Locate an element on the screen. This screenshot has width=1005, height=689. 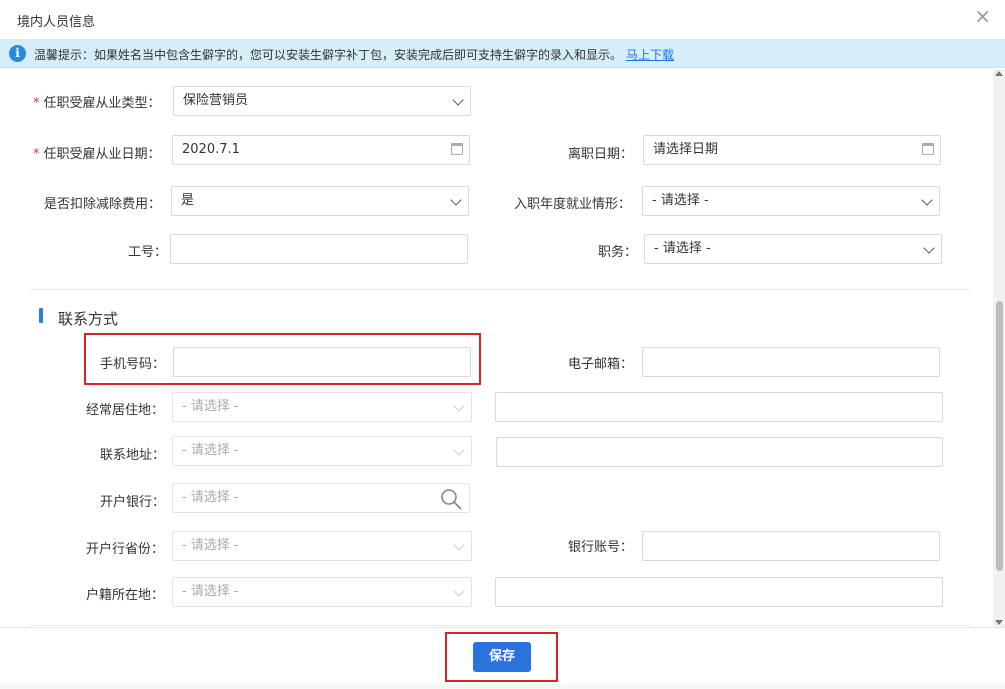
bank-account-input is located at coordinates (791, 546).